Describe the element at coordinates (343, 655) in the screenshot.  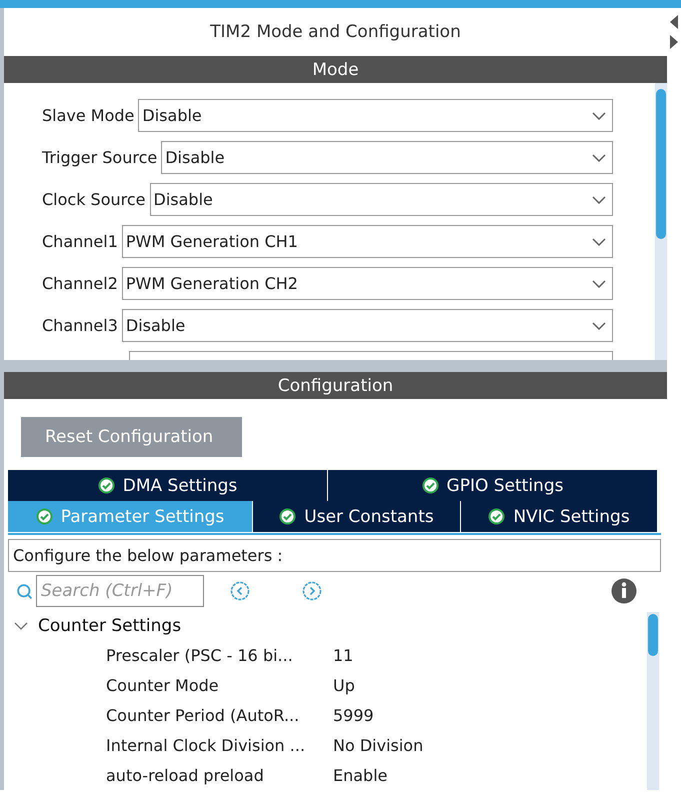
I see `parameter-value: 11` at that location.